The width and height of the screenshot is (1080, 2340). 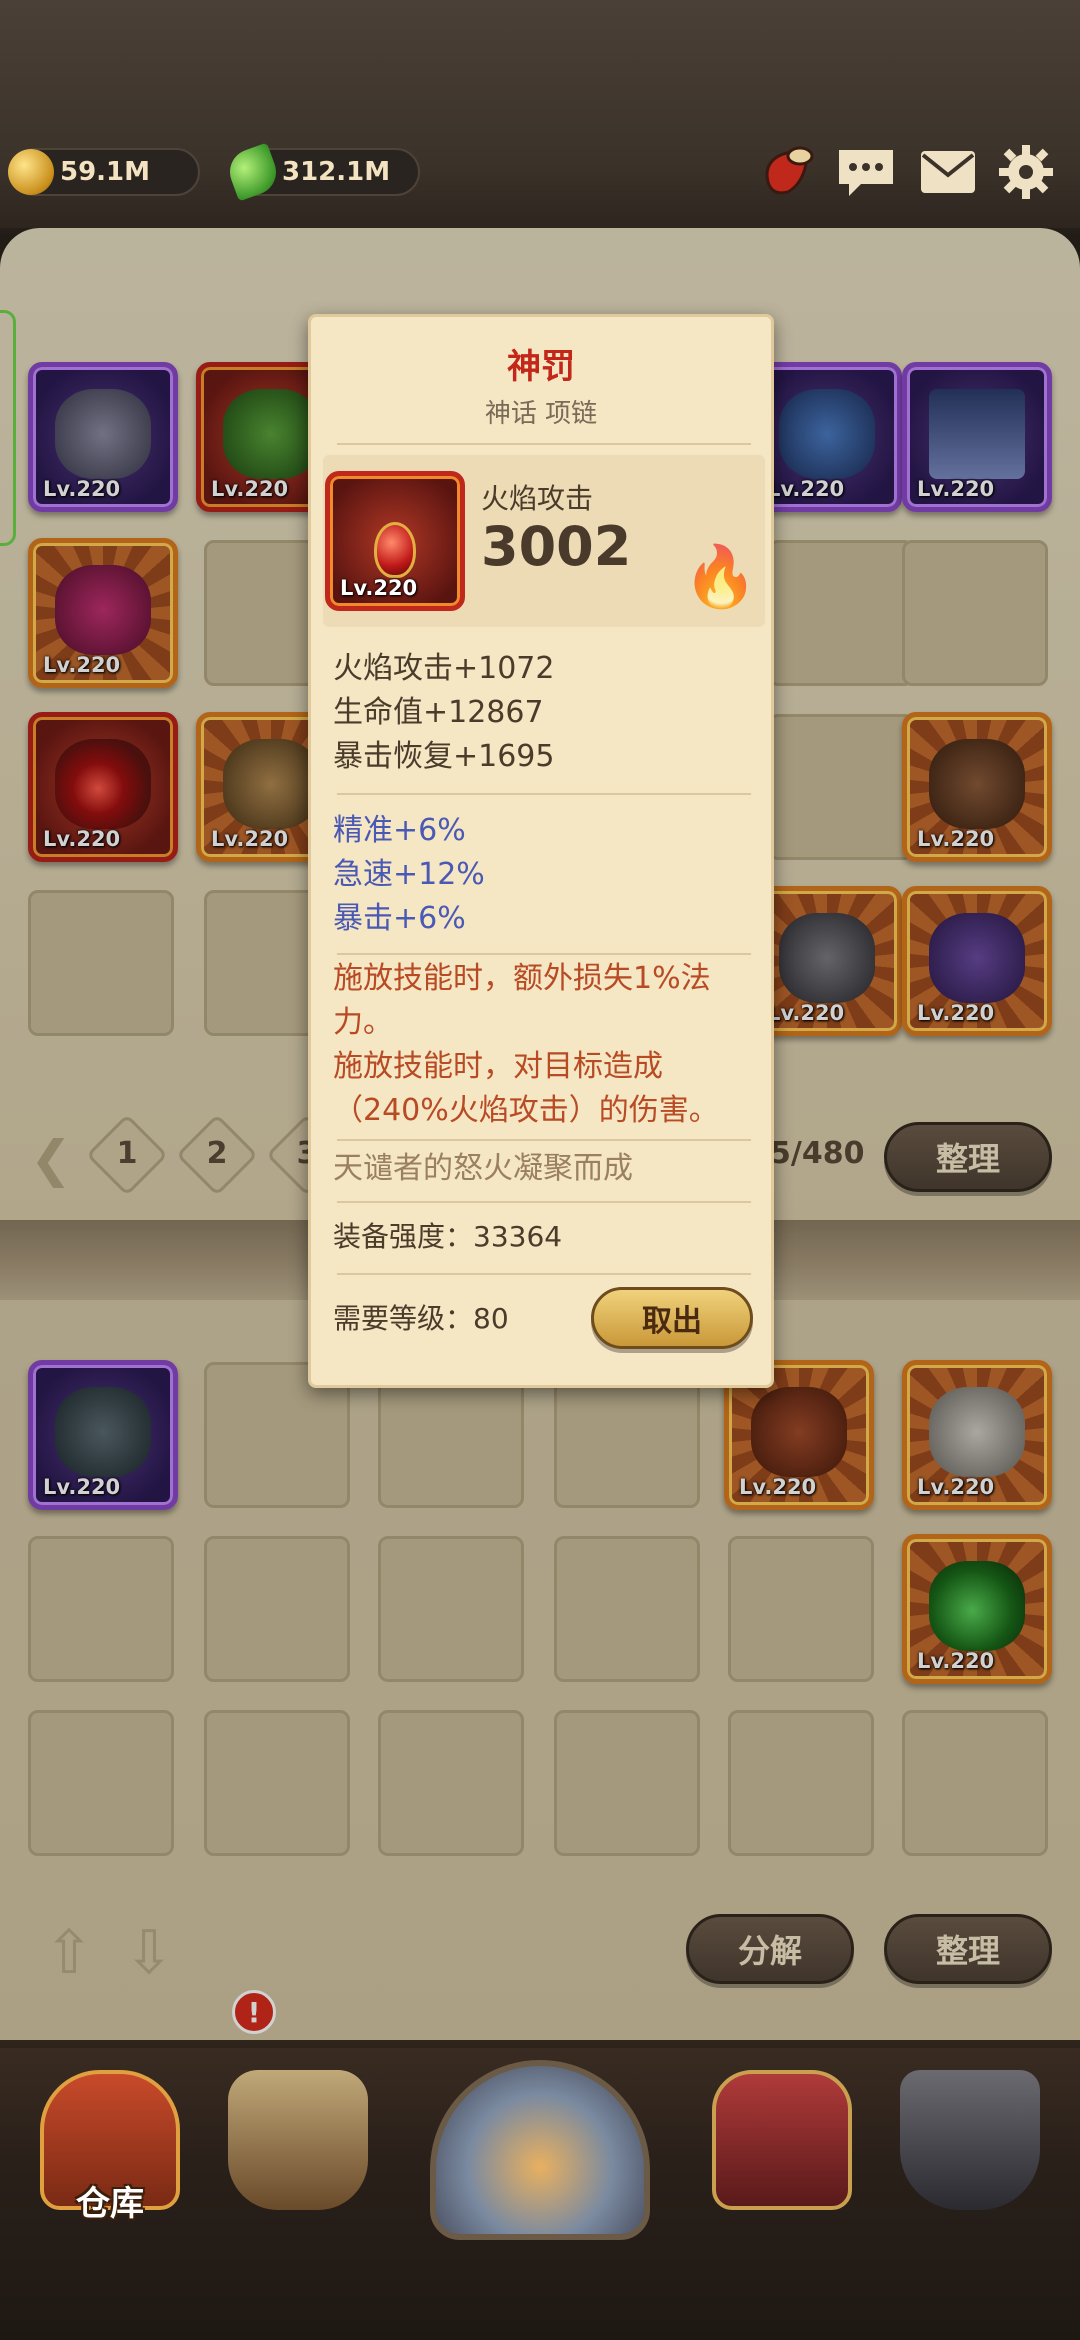 I want to click on forge-icon, so click(x=970, y=2140).